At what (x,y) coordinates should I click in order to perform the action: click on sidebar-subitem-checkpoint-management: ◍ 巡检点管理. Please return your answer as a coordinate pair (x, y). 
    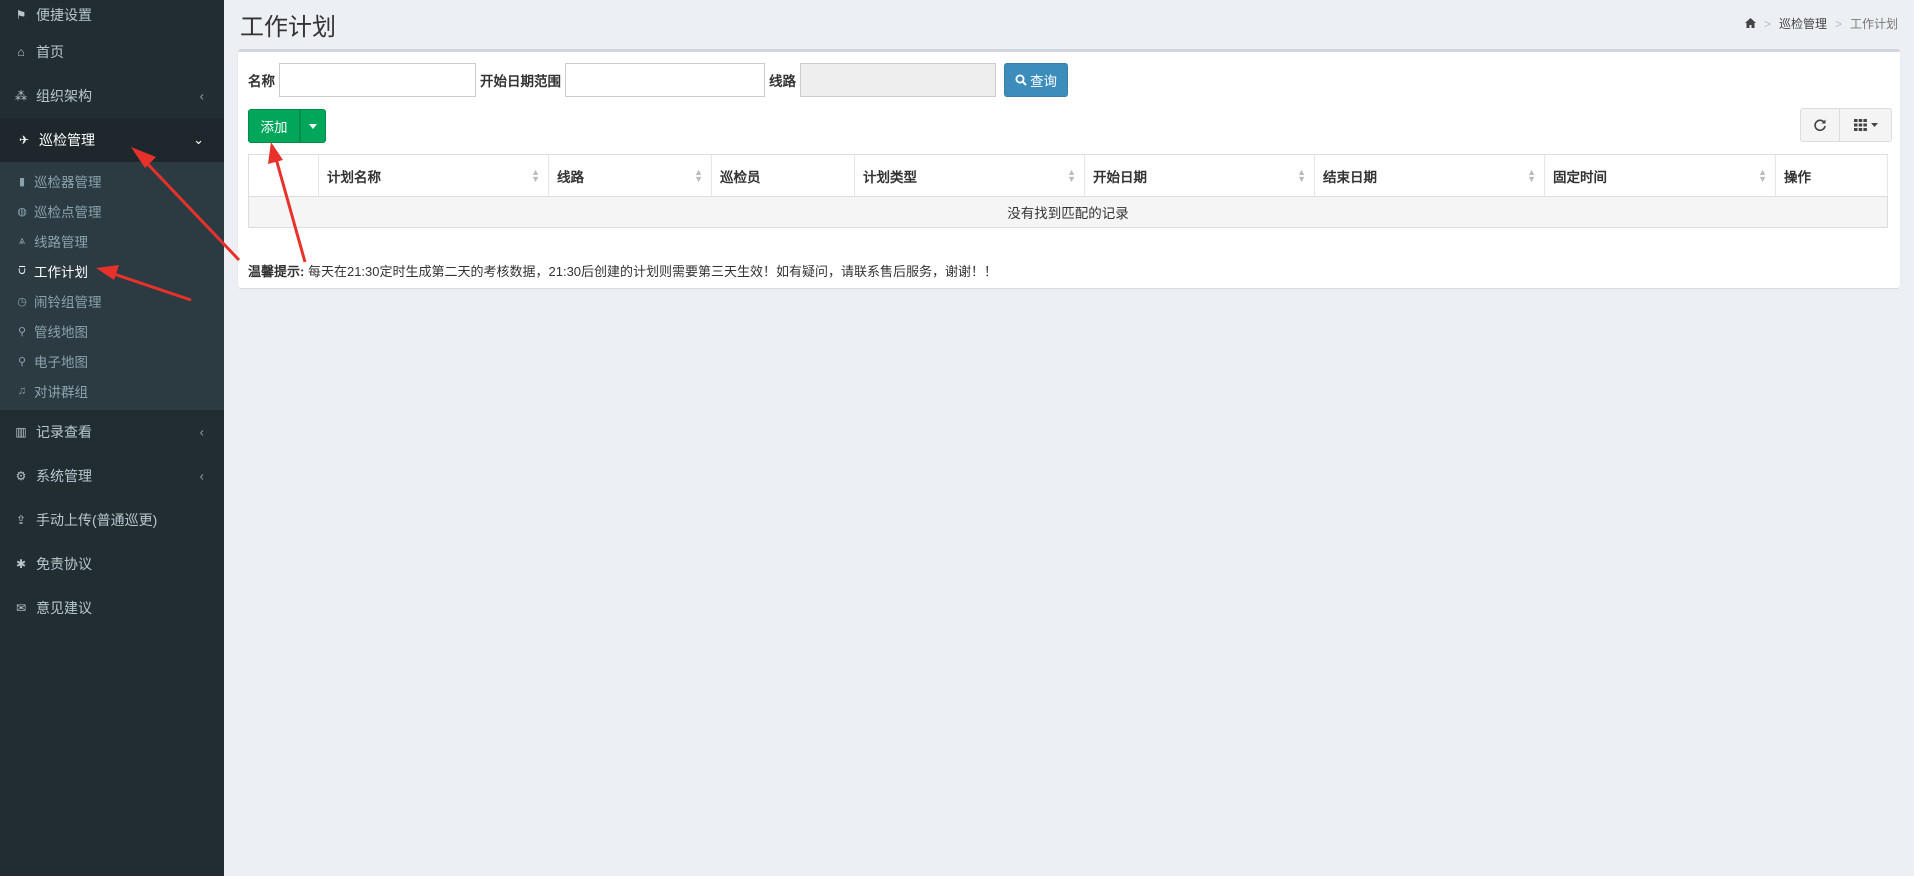
    Looking at the image, I should click on (112, 211).